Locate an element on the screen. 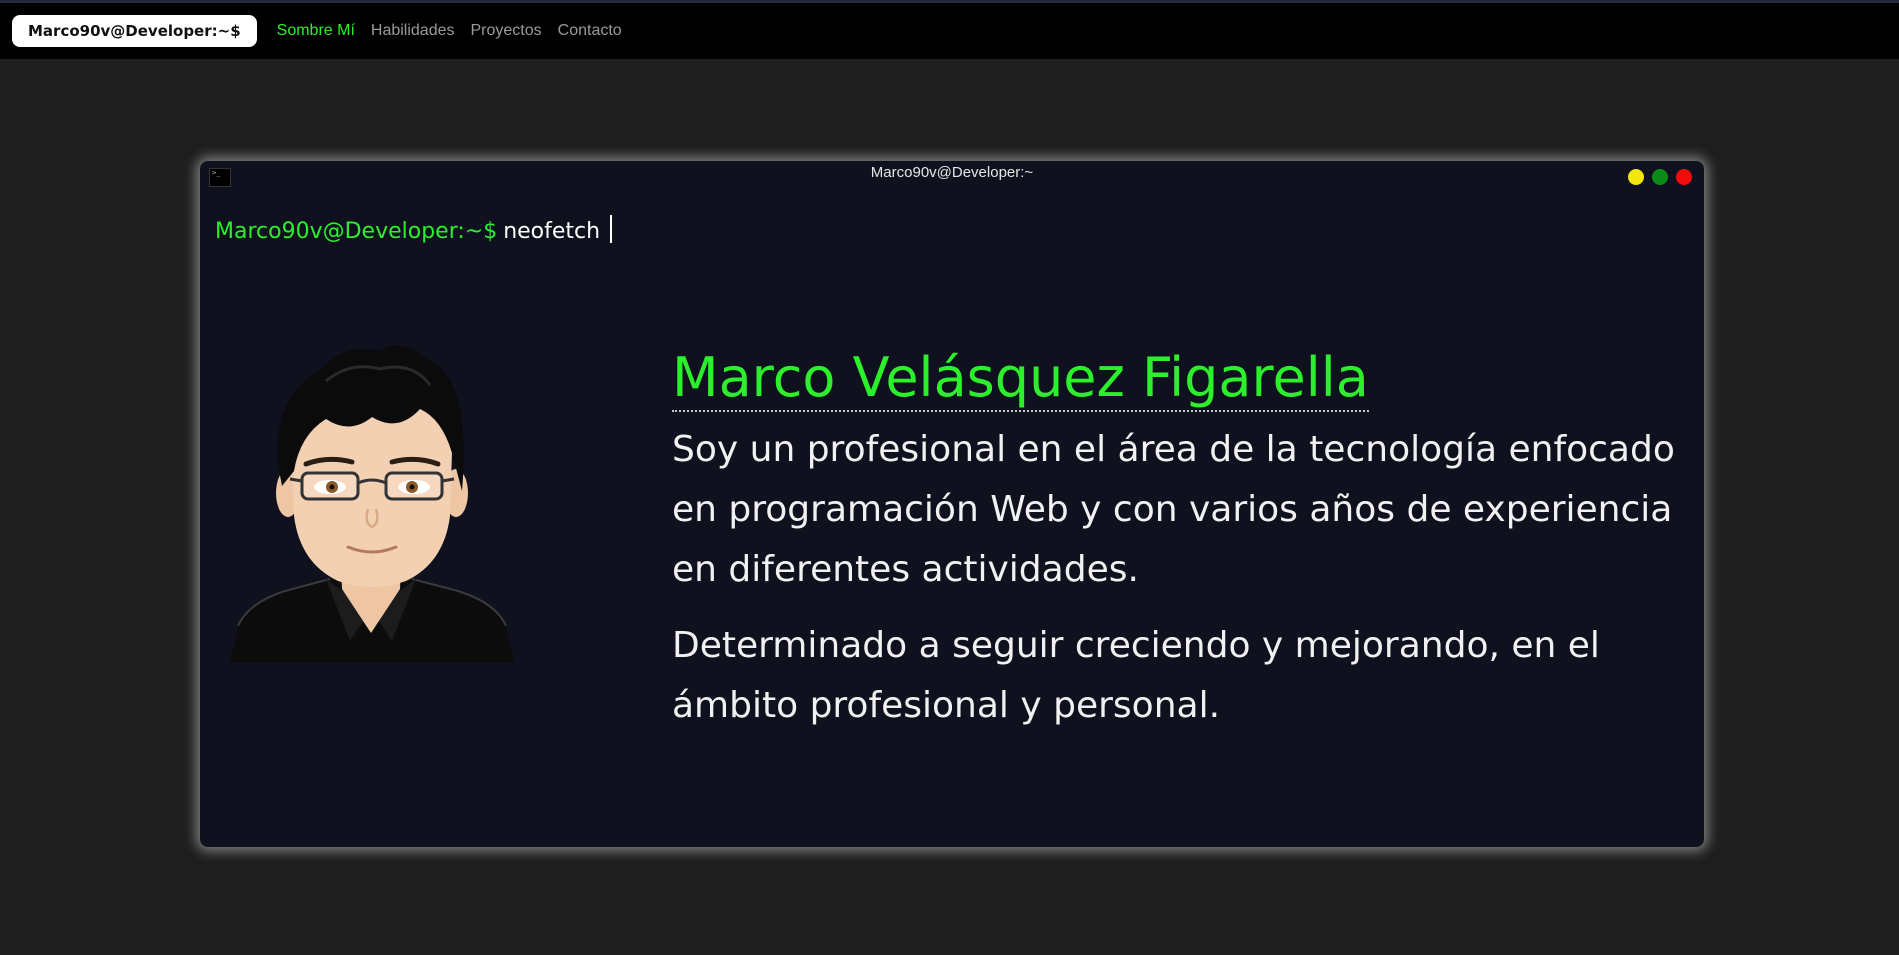 The width and height of the screenshot is (1899, 955). profile-name: Marco Velásquez Figarella is located at coordinates (1020, 379).